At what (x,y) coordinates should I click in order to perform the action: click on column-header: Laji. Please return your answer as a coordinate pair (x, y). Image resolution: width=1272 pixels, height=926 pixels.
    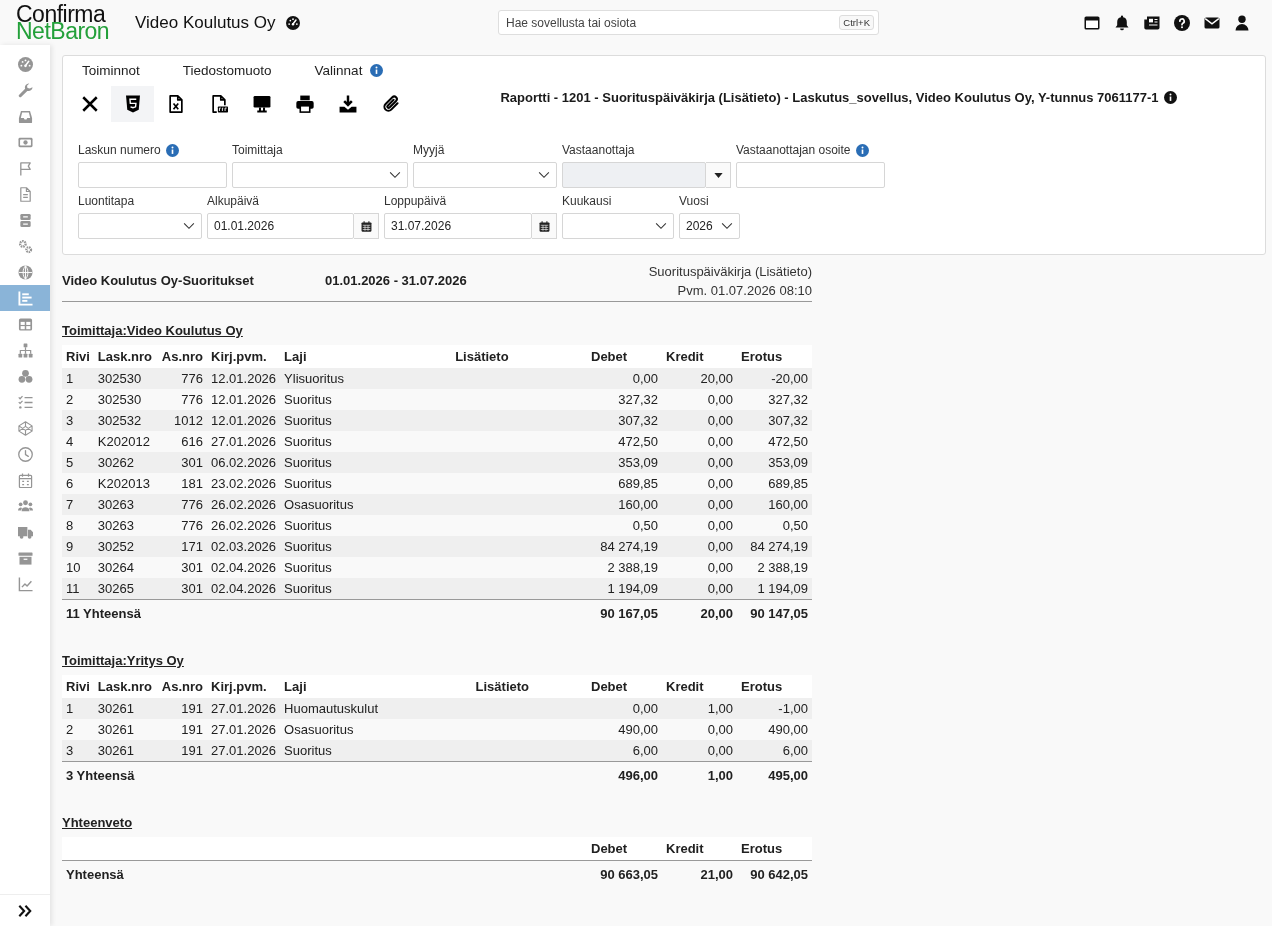
    Looking at the image, I should click on (376, 686).